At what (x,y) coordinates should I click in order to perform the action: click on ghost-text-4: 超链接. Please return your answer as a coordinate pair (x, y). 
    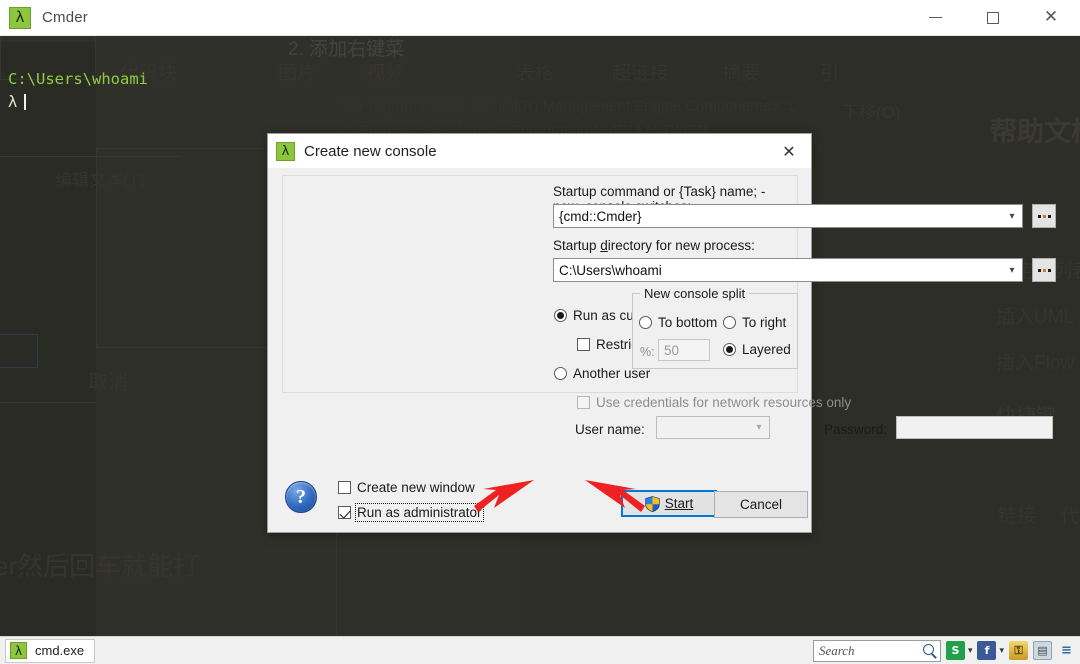
    Looking at the image, I should click on (641, 73).